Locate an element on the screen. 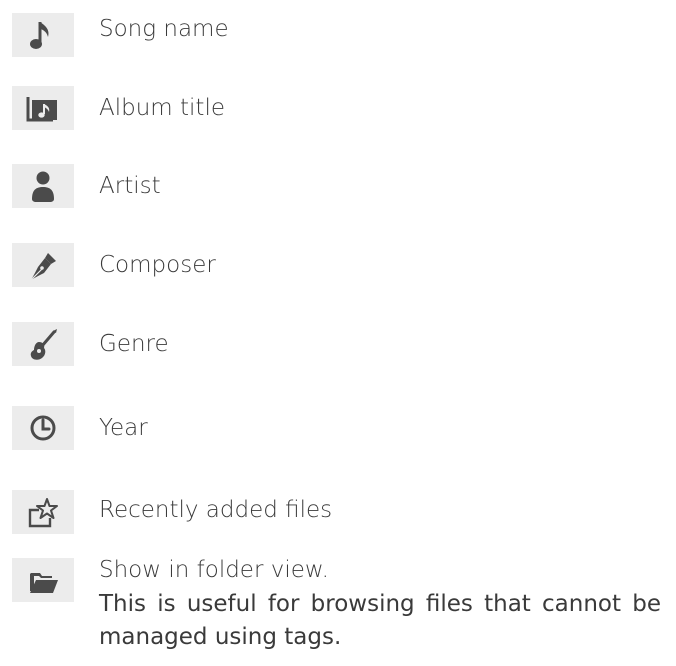 The image size is (676, 666). item-label: Song name is located at coordinates (164, 29).